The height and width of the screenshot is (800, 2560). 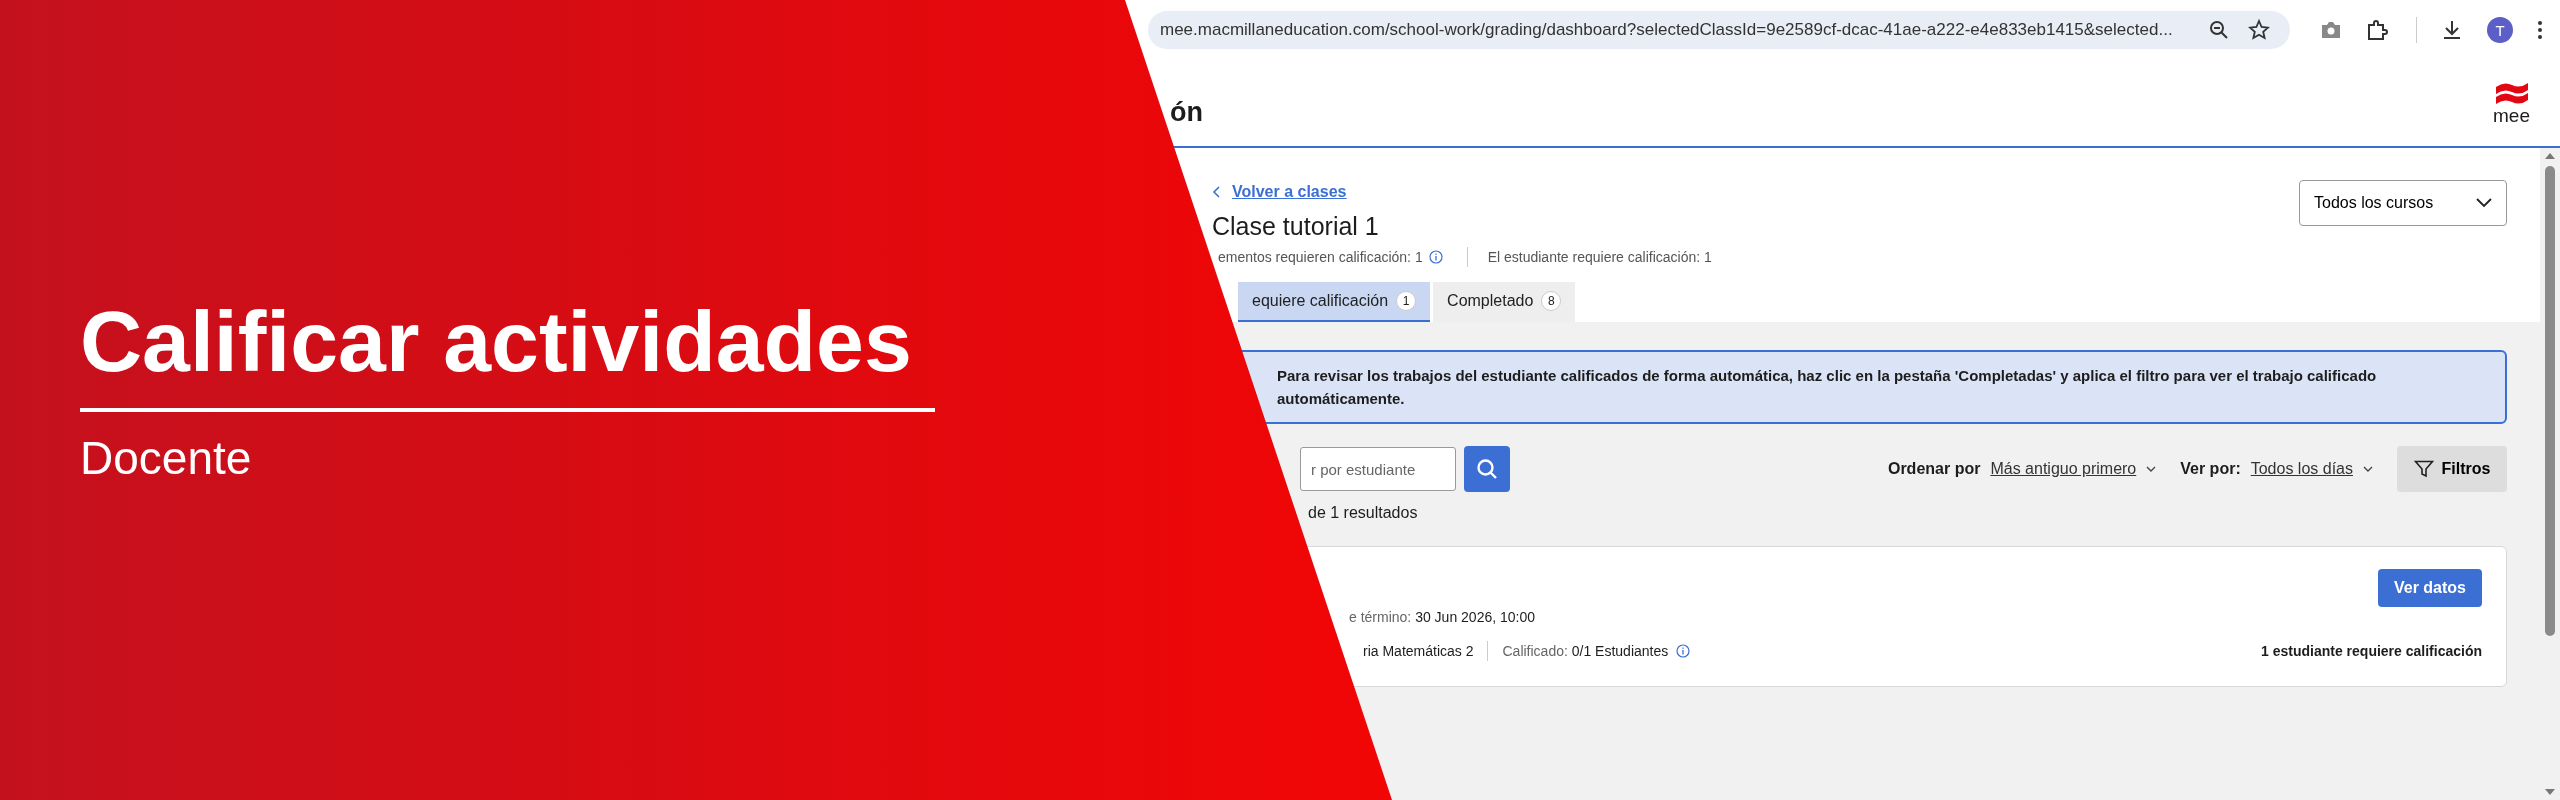 What do you see at coordinates (2377, 30) in the screenshot?
I see `puzzle-icon` at bounding box center [2377, 30].